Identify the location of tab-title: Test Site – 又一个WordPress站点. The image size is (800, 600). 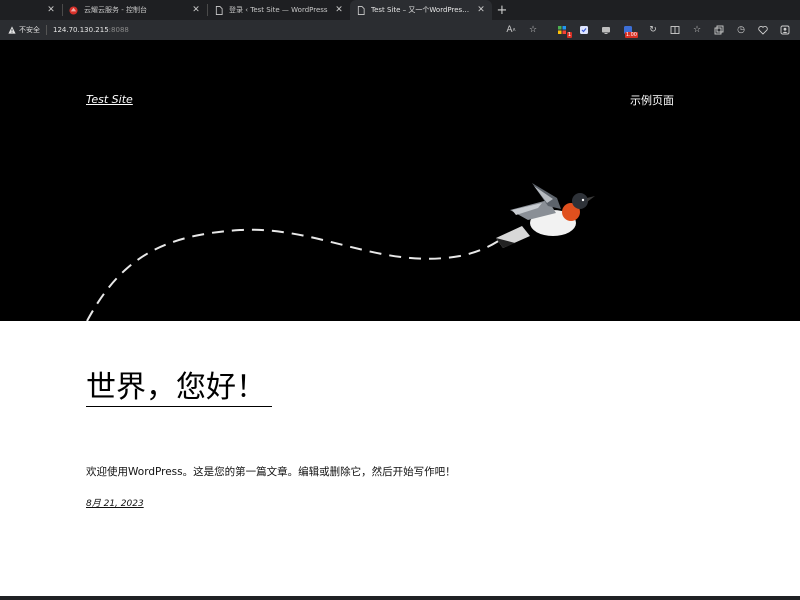
(420, 10).